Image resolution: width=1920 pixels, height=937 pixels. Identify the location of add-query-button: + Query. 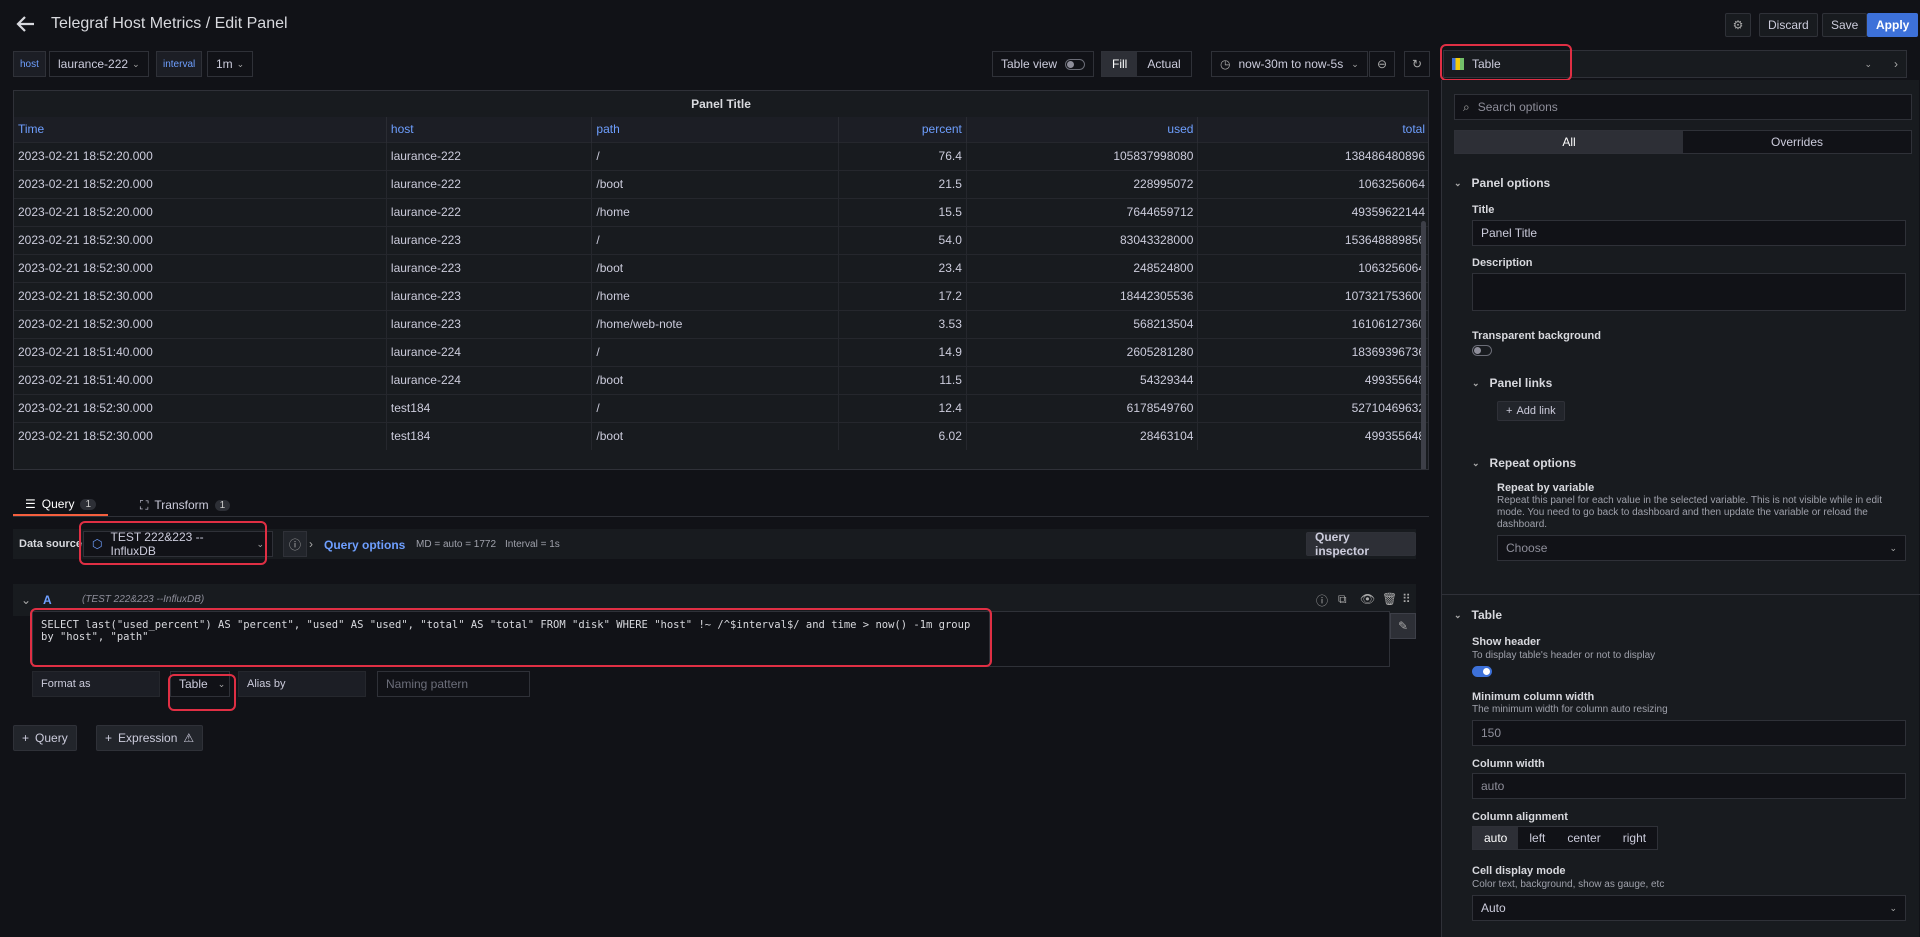
(45, 738).